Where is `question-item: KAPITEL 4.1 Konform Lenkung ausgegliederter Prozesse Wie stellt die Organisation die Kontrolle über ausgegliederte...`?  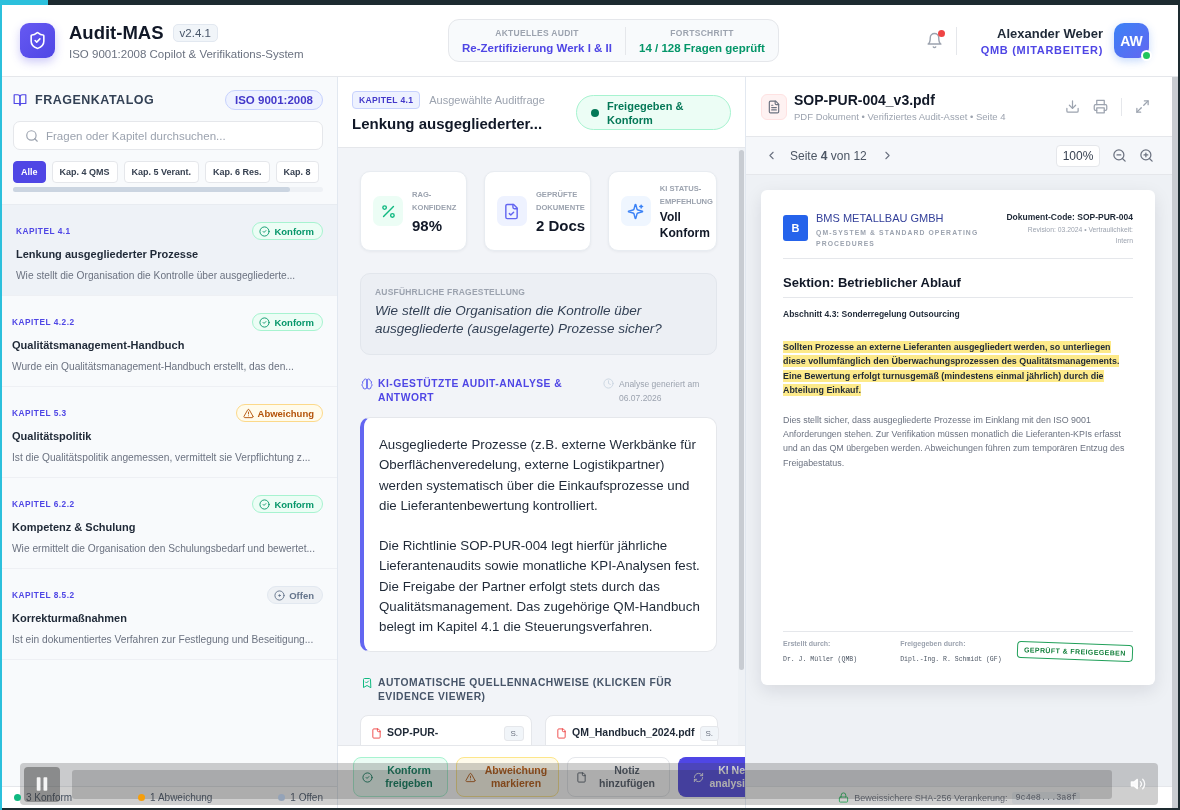 question-item: KAPITEL 4.1 Konform Lenkung ausgegliederter Prozesse Wie stellt die Organisation die Kontrolle über ausgegliederte... is located at coordinates (169, 250).